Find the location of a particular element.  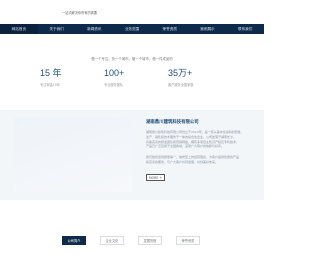

nav-item-news: 新闻资讯 is located at coordinates (94, 29).